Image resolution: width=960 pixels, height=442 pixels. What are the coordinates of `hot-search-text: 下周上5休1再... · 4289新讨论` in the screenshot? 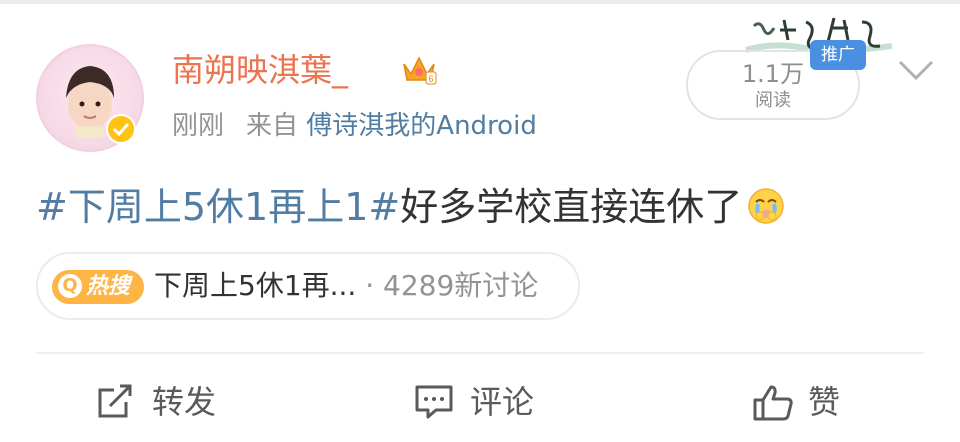 It's located at (346, 286).